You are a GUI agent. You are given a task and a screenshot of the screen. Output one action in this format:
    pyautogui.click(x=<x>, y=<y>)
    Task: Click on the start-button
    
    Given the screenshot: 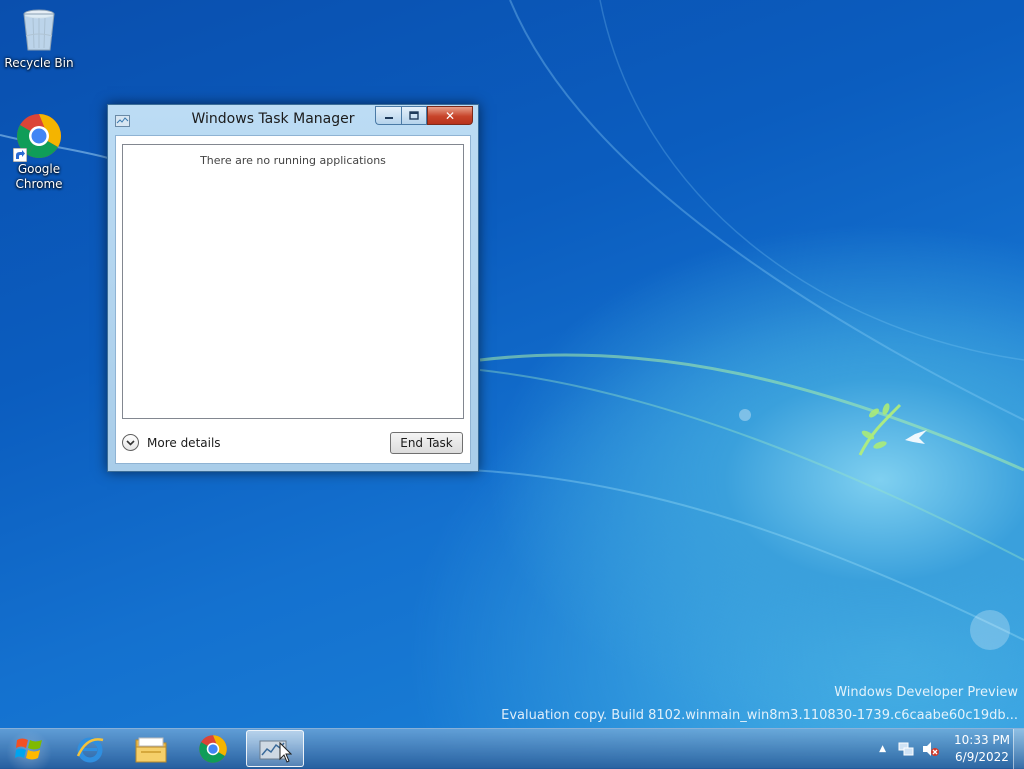 What is the action you would take?
    pyautogui.click(x=29, y=749)
    